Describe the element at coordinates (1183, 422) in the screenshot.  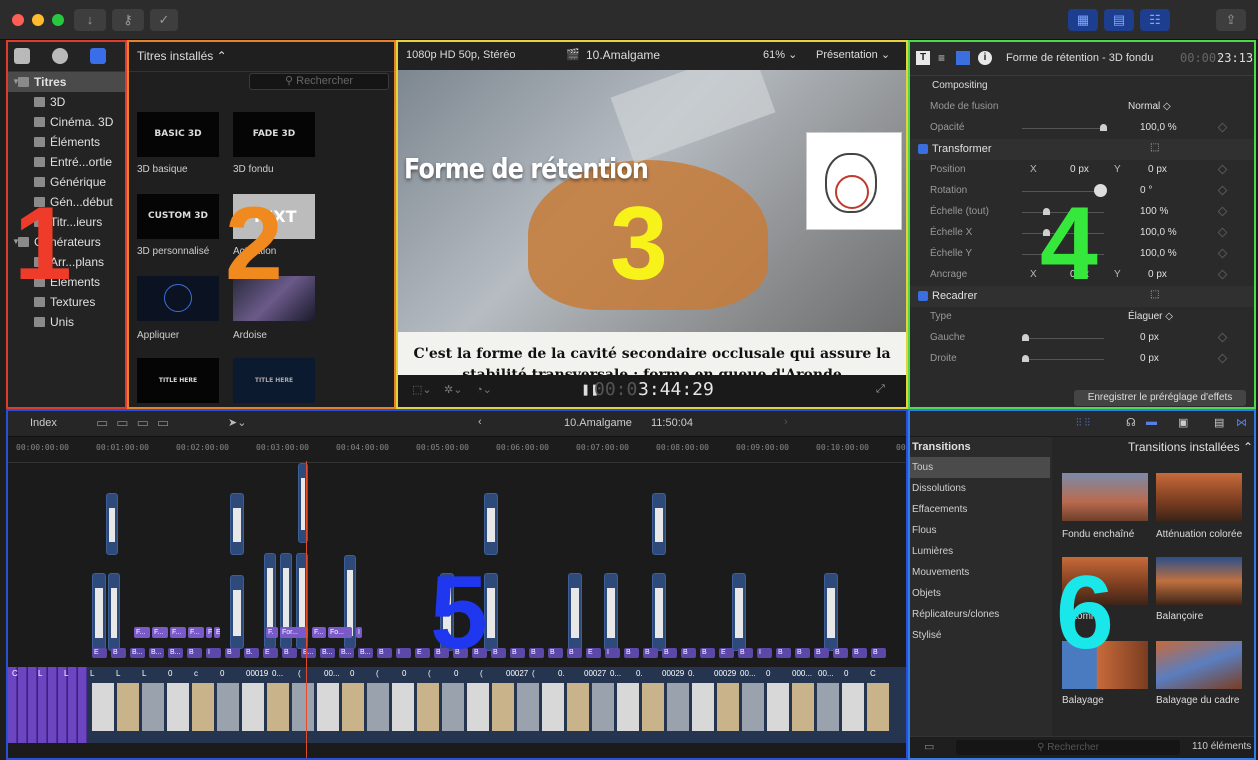
I see `filmstrip-icon: ▣` at that location.